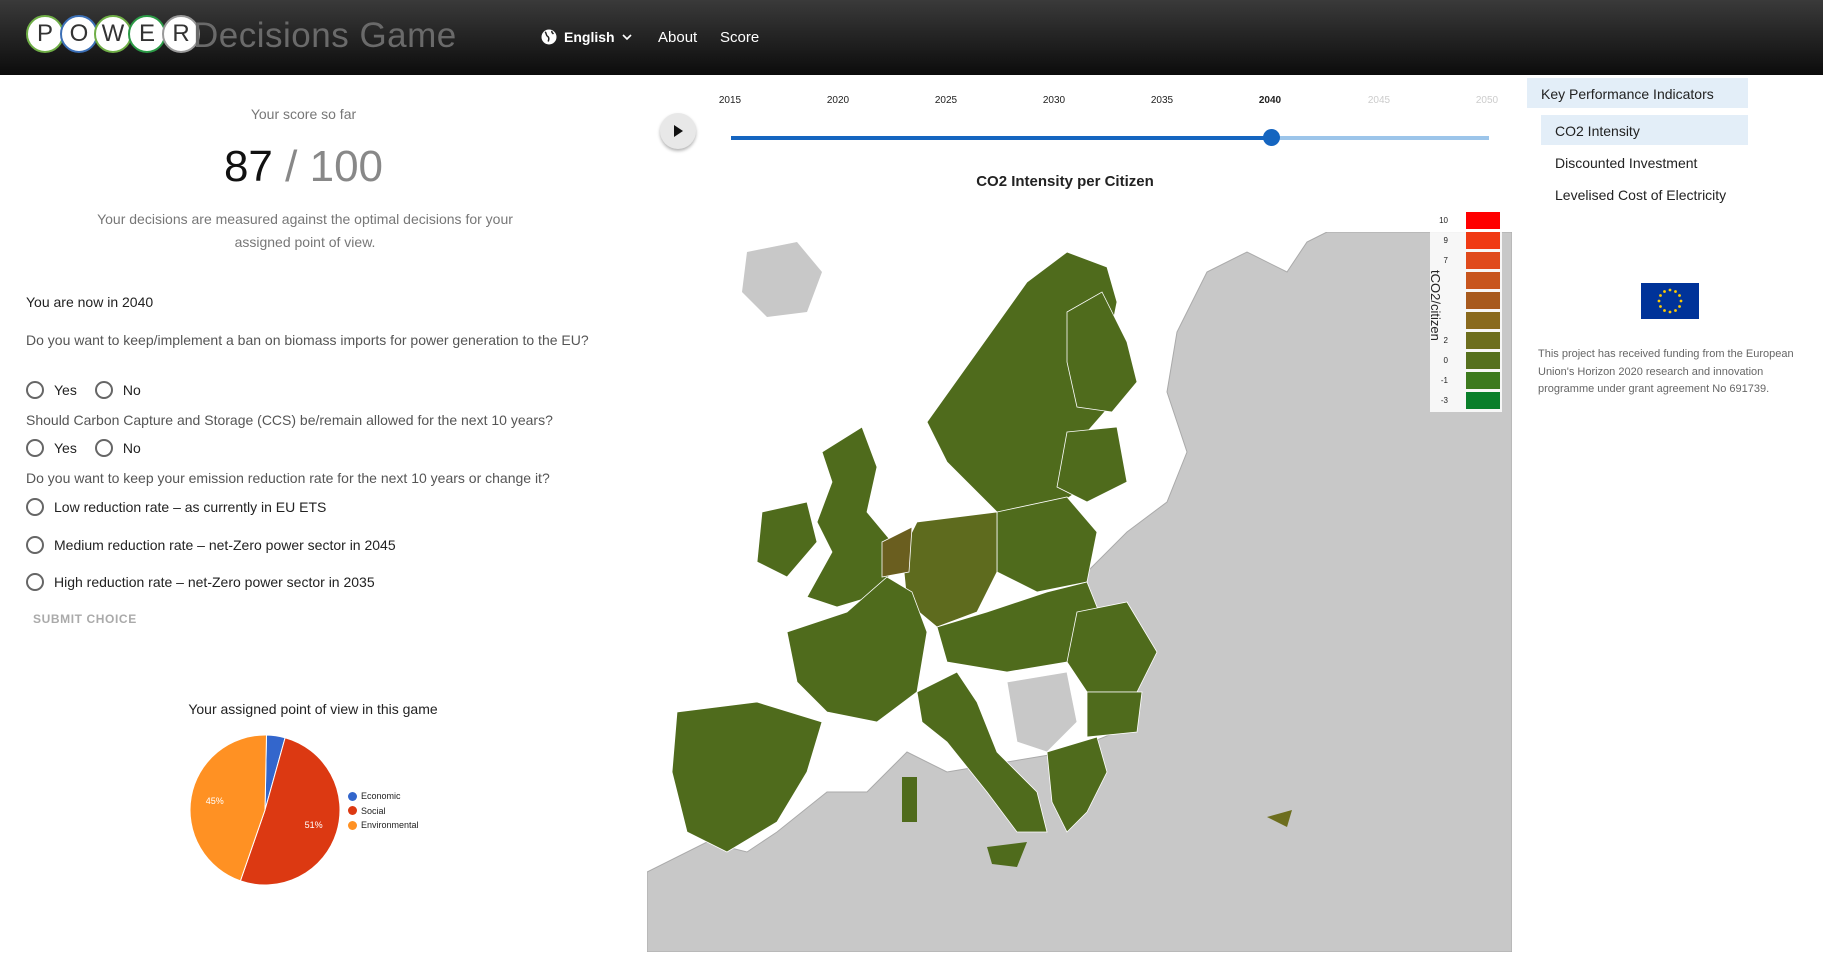 The height and width of the screenshot is (963, 1823). I want to click on map-country-uk, so click(849, 517).